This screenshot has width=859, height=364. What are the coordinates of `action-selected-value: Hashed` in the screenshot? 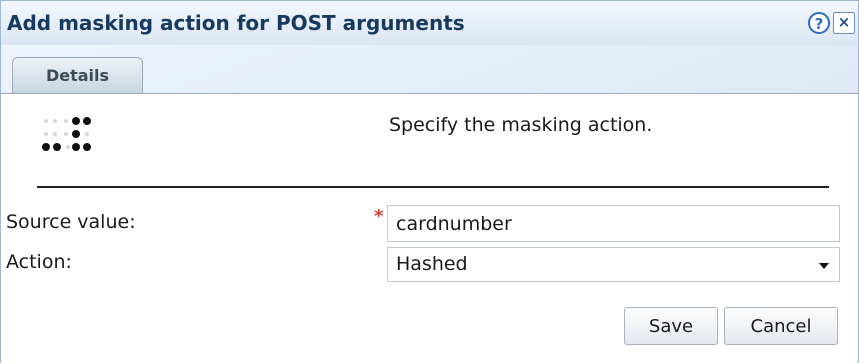 It's located at (432, 264).